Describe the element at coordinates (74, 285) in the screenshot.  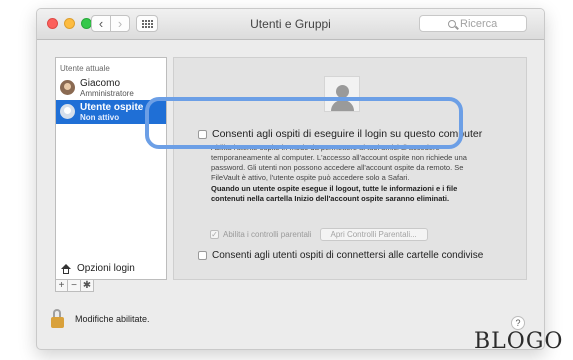
I see `remove-user-button: −` at that location.